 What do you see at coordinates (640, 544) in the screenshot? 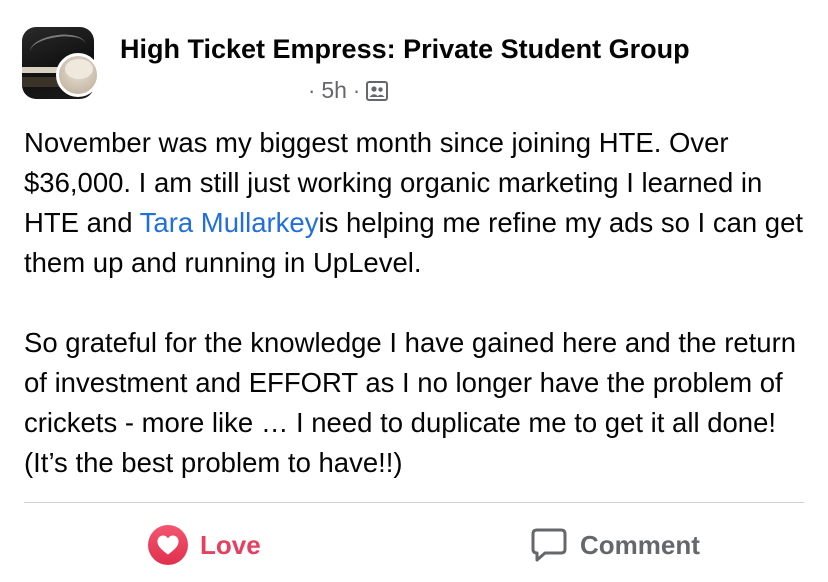
I see `comment-label: Comment` at bounding box center [640, 544].